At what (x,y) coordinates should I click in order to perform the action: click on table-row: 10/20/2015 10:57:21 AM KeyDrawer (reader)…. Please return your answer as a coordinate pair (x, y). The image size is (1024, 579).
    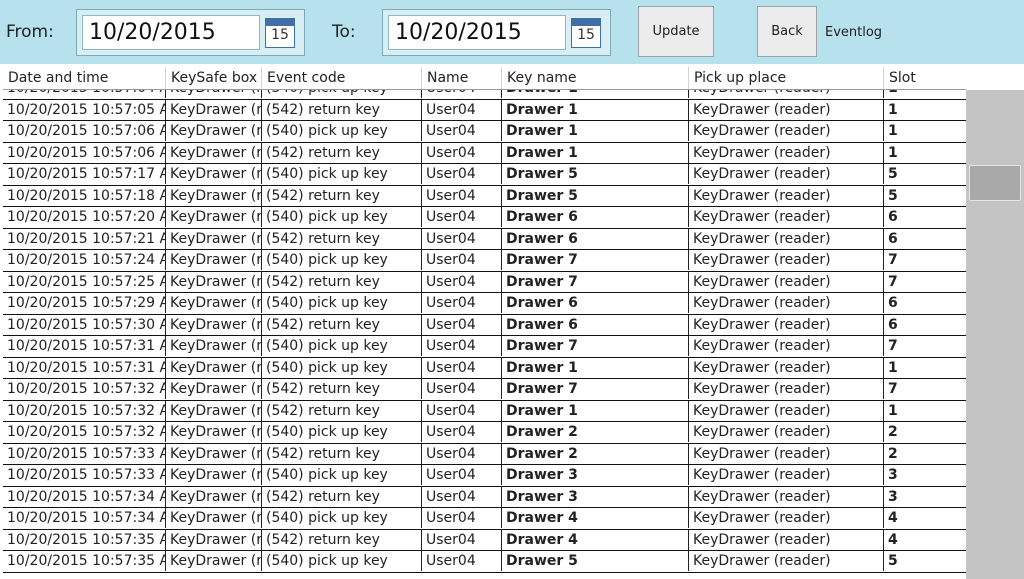
    Looking at the image, I should click on (484, 239).